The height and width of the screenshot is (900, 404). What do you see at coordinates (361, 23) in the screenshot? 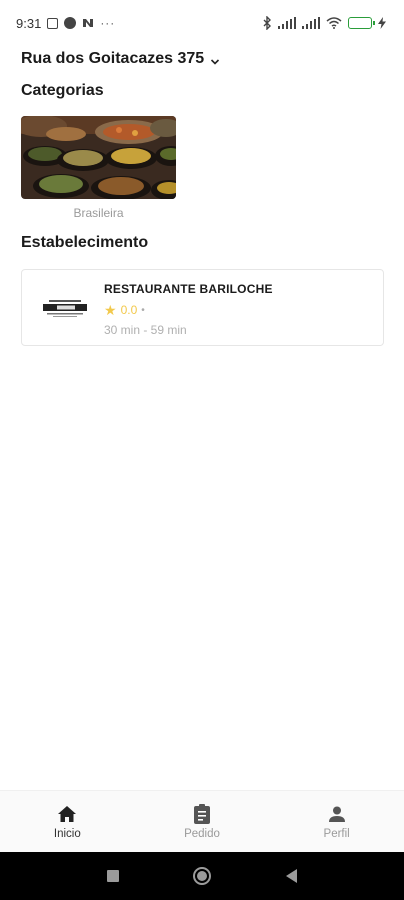
I see `battery-icon` at bounding box center [361, 23].